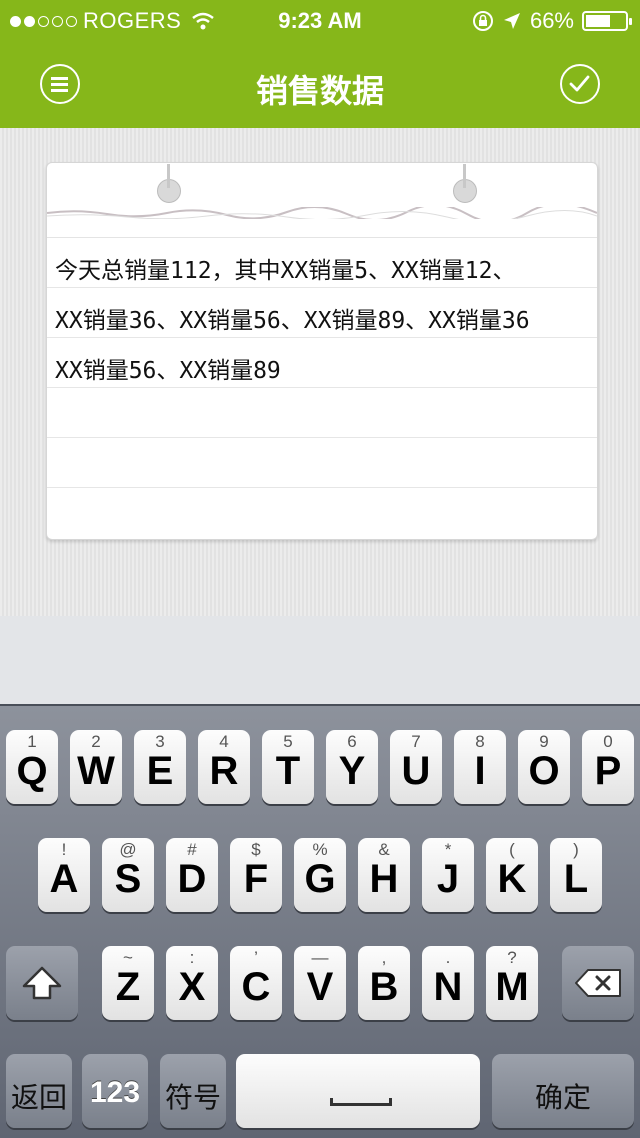 This screenshot has width=640, height=1138. I want to click on key-label: B, so click(384, 987).